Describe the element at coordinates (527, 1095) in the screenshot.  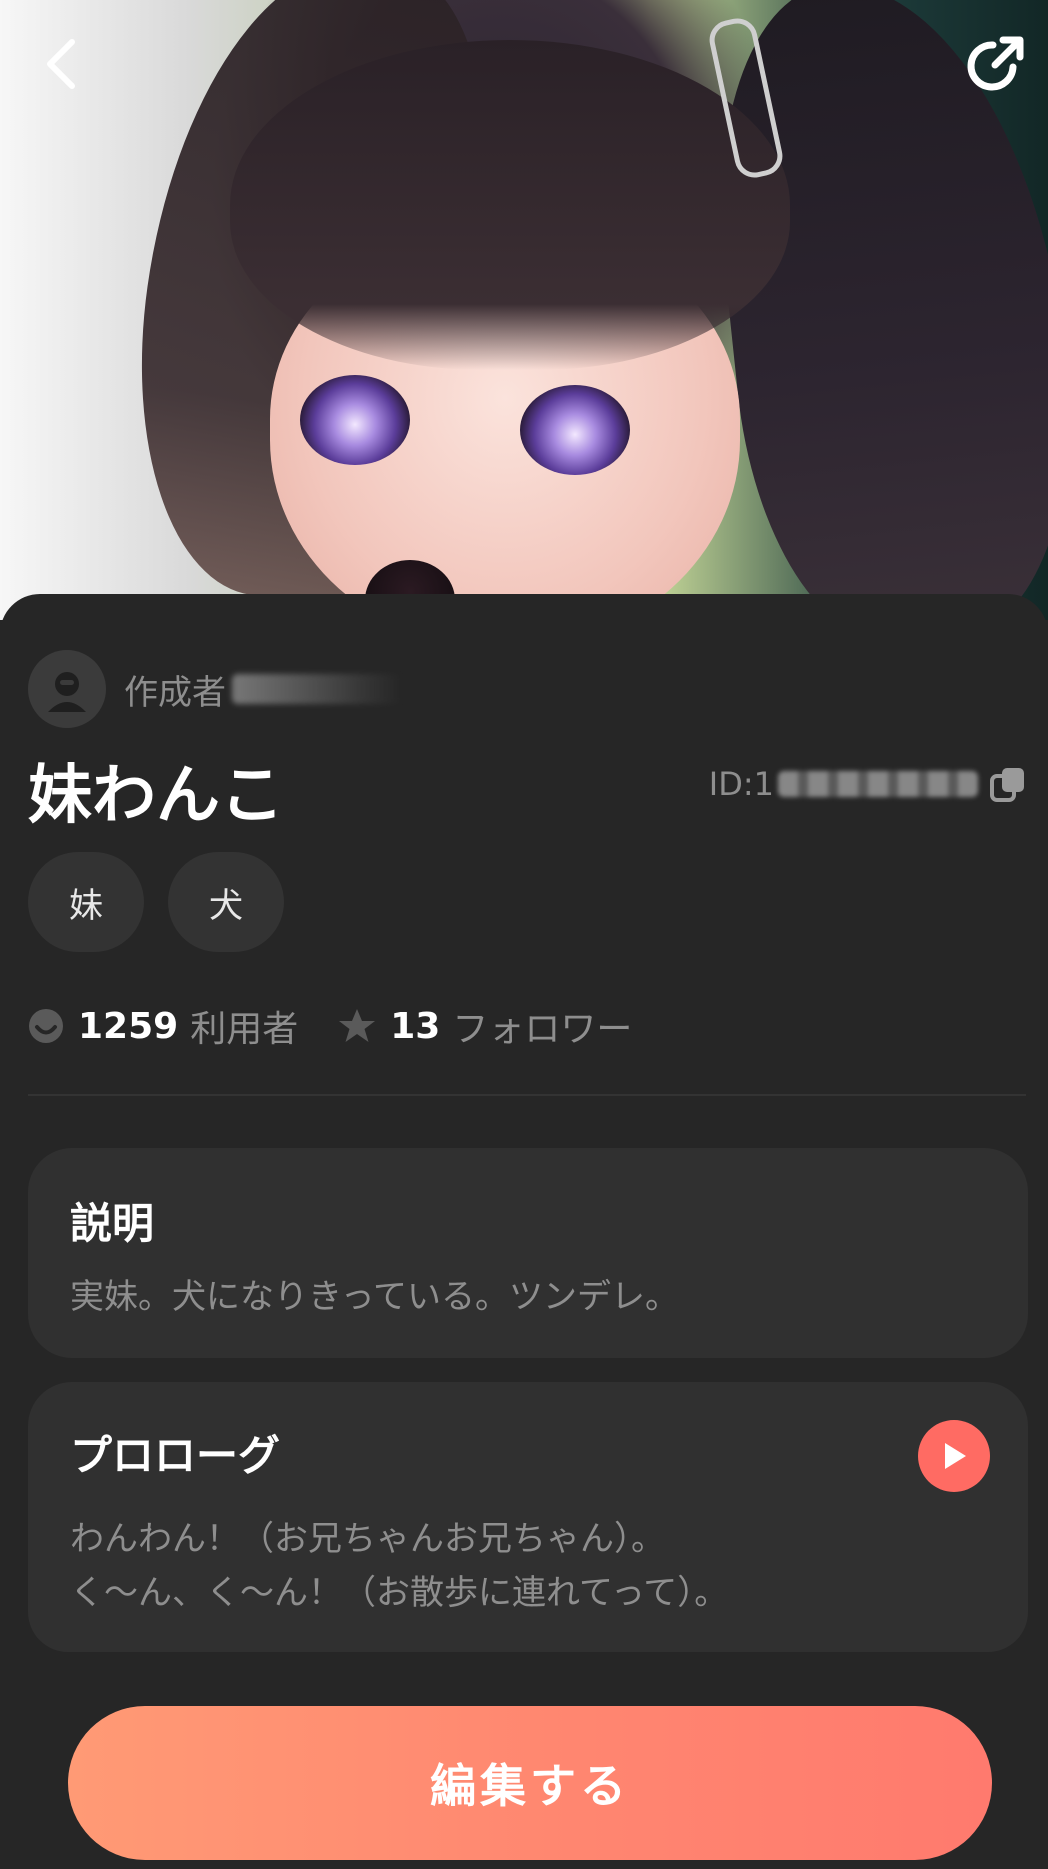
I see `section-divider` at that location.